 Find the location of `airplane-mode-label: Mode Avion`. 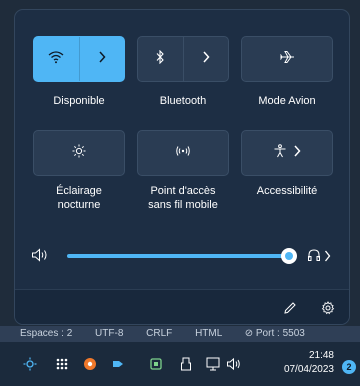

airplane-mode-label: Mode Avion is located at coordinates (287, 101).